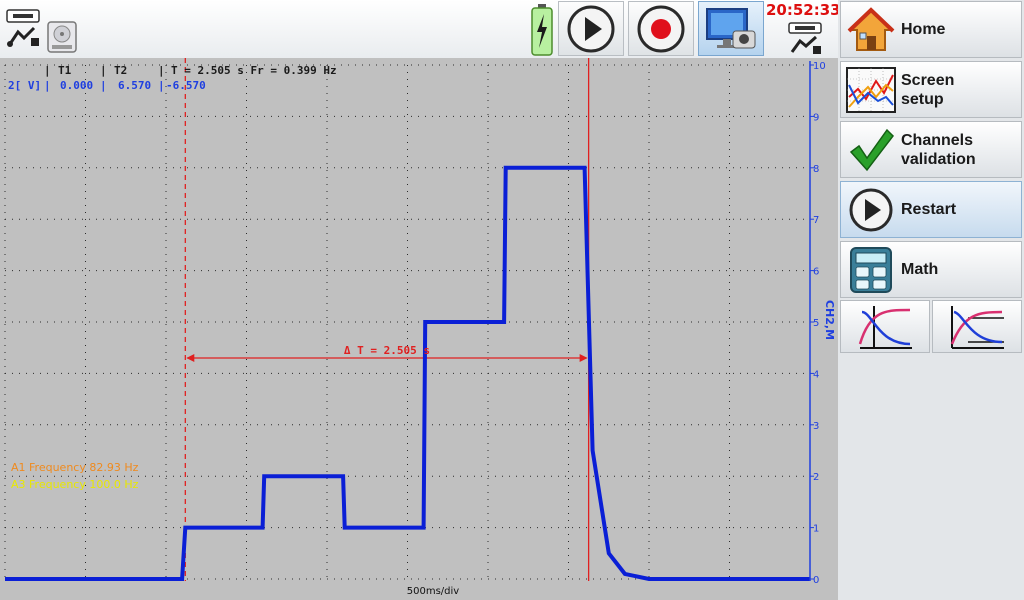 This screenshot has height=600, width=1024. Describe the element at coordinates (816, 272) in the screenshot. I see `y-axis-tick-label: 6` at that location.